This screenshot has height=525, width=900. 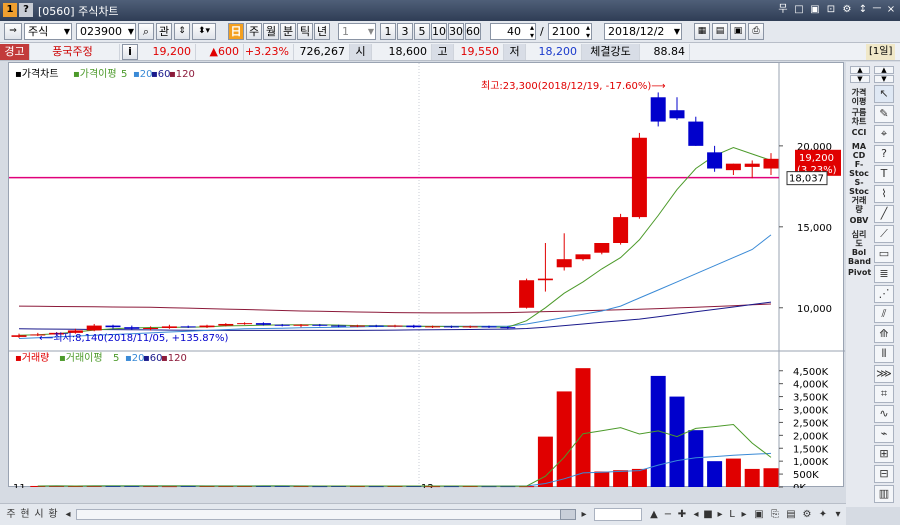 What do you see at coordinates (326, 514) in the screenshot?
I see `scrollbar-track` at bounding box center [326, 514].